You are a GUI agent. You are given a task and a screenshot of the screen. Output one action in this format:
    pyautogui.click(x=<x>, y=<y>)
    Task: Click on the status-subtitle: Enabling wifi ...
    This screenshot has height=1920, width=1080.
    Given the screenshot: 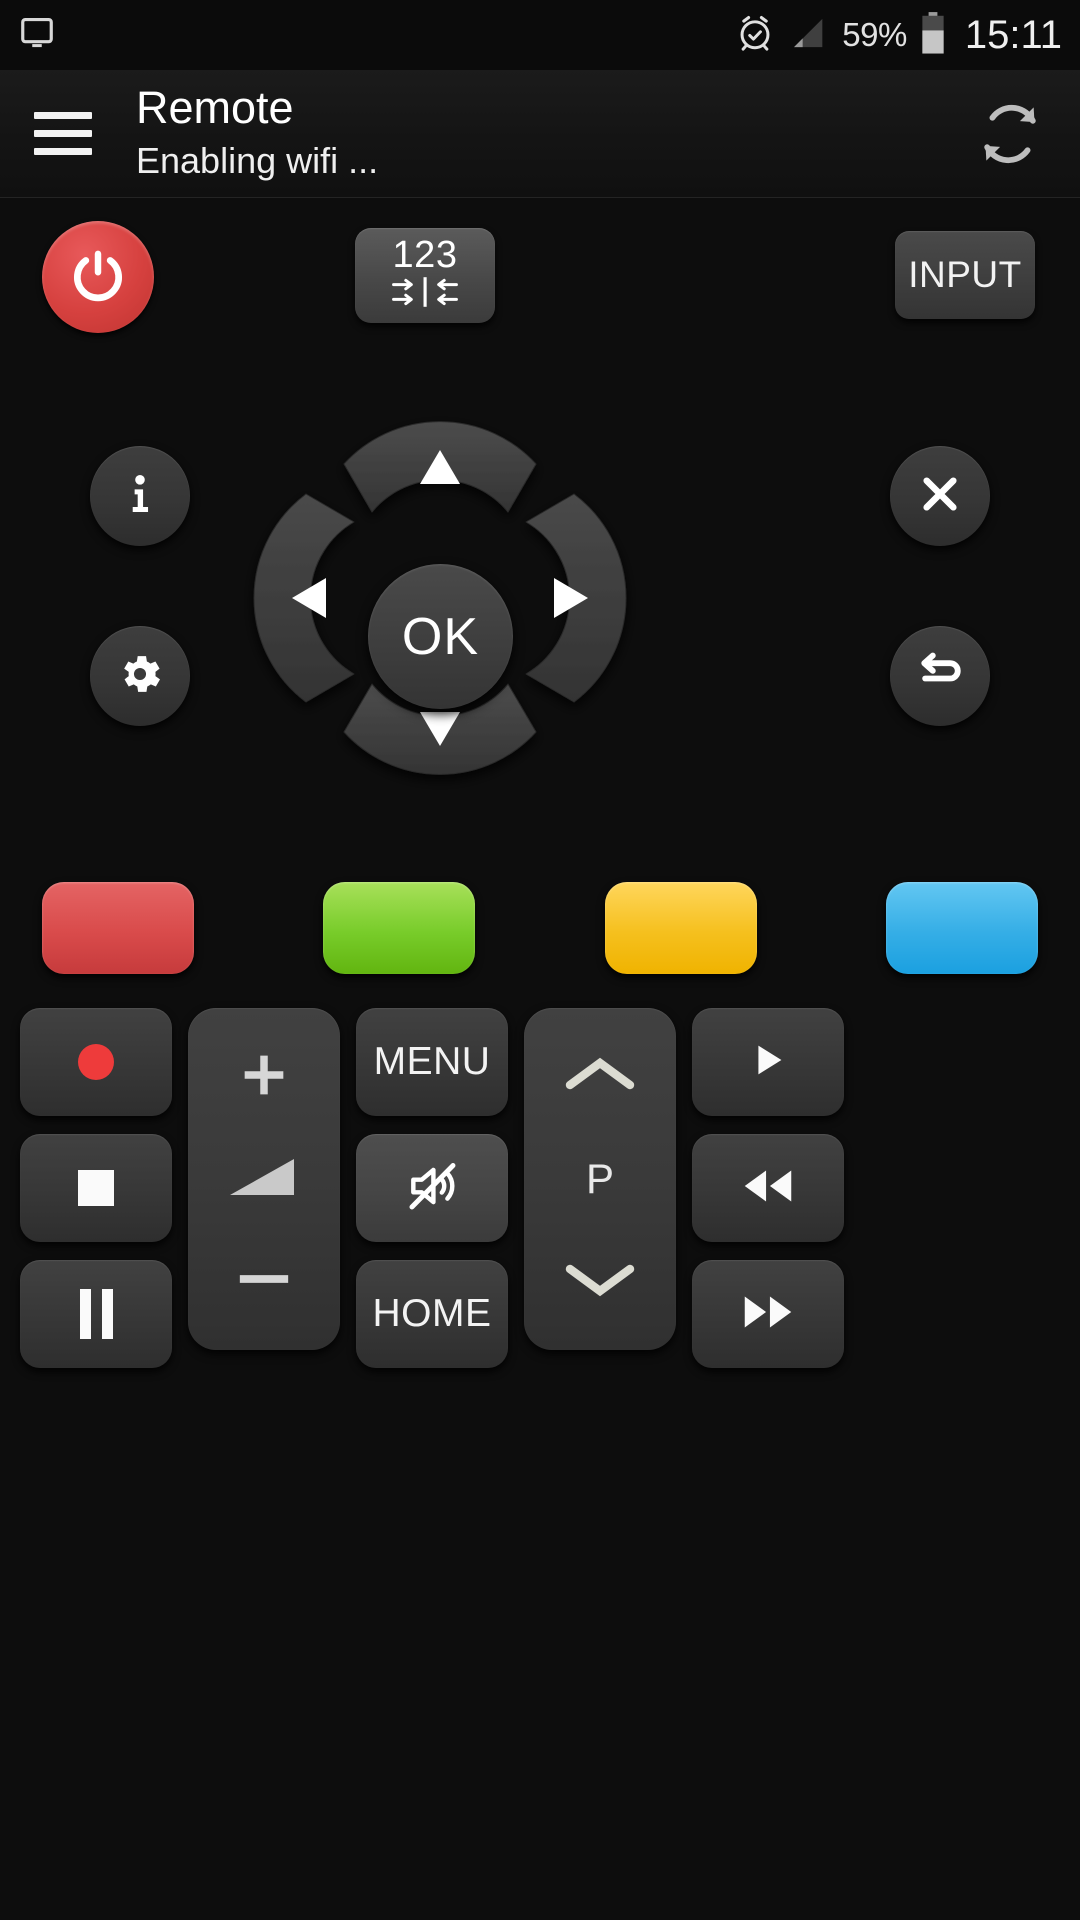 What is the action you would take?
    pyautogui.click(x=257, y=160)
    